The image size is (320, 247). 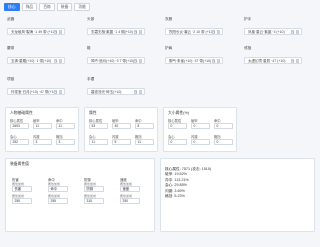 I want to click on tab-accessory: 饰品, so click(x=29, y=7).